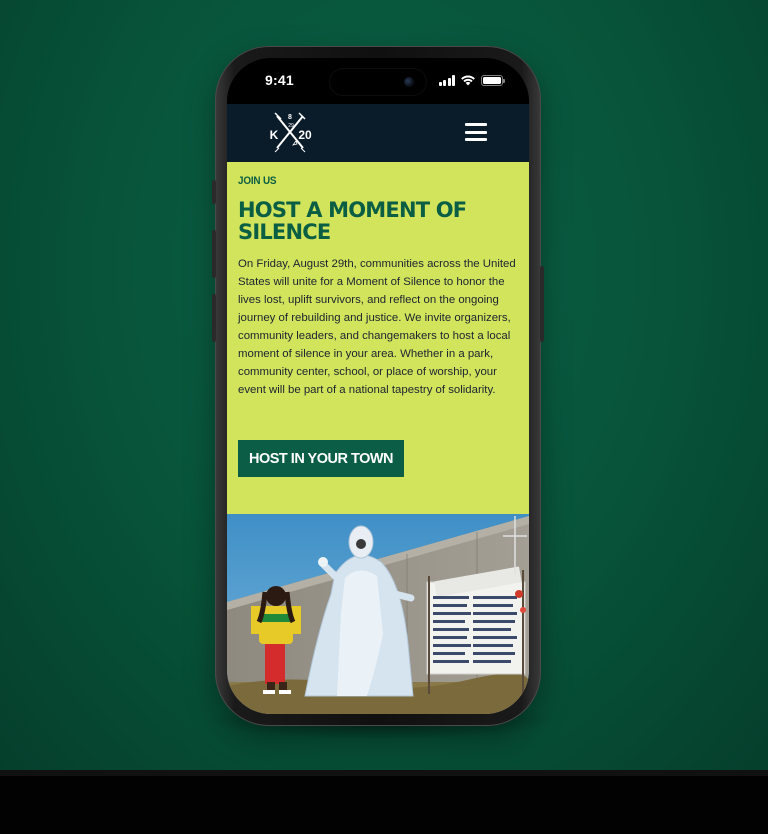  Describe the element at coordinates (476, 132) in the screenshot. I see `menu-icon` at that location.